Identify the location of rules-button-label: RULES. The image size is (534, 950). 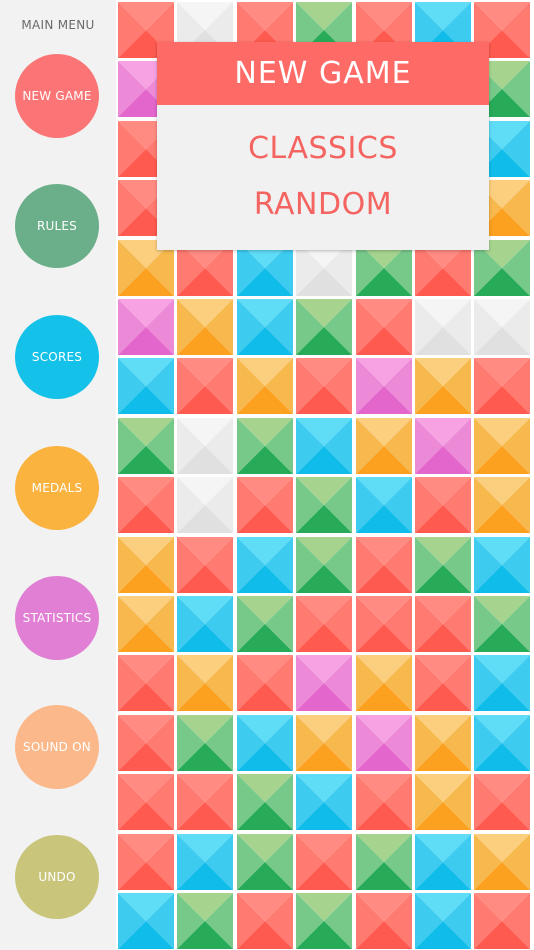
(56, 226).